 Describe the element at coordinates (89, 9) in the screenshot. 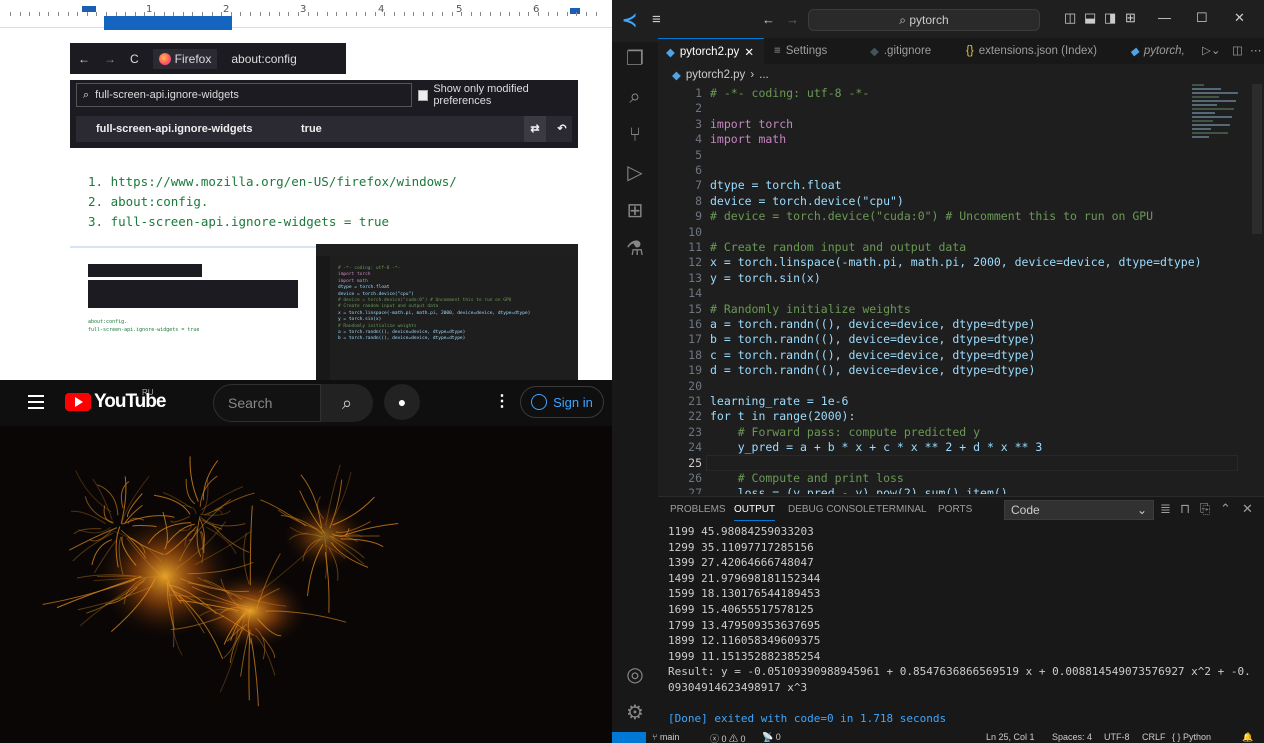

I see `indent-marker` at that location.